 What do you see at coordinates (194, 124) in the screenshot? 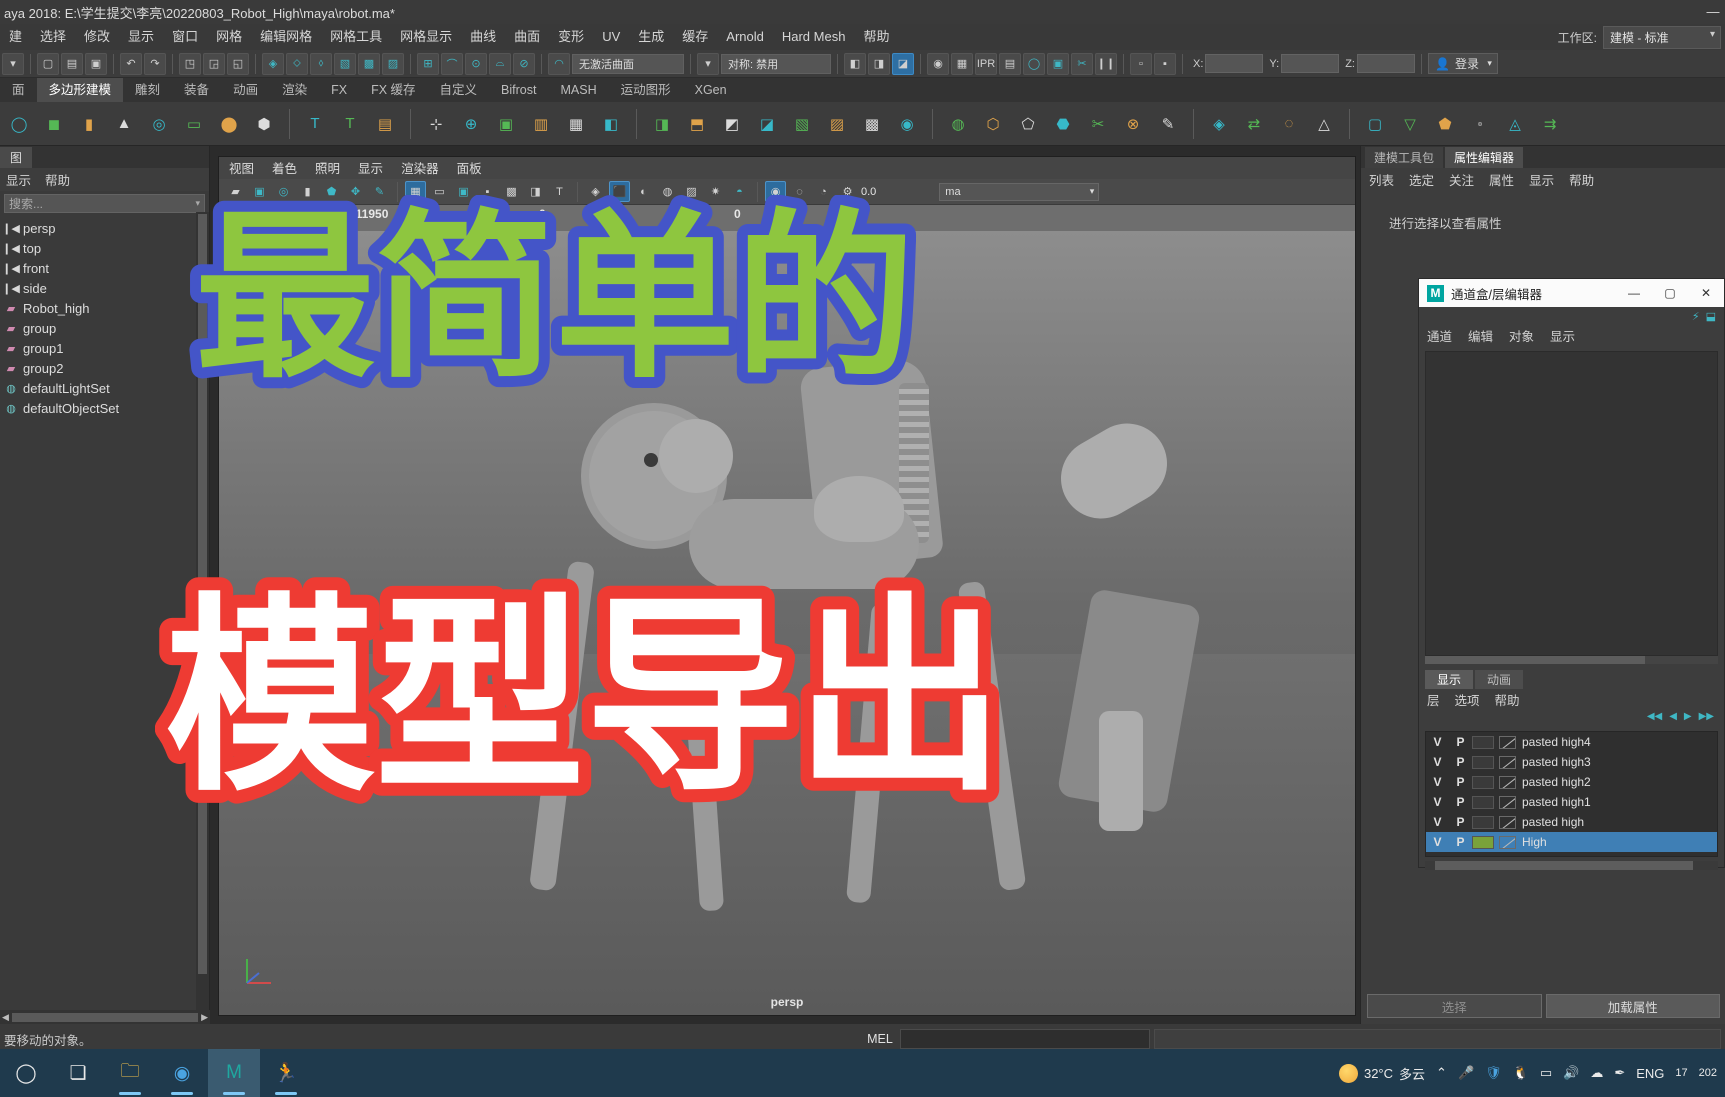
I see `plane-icon: ▭` at bounding box center [194, 124].